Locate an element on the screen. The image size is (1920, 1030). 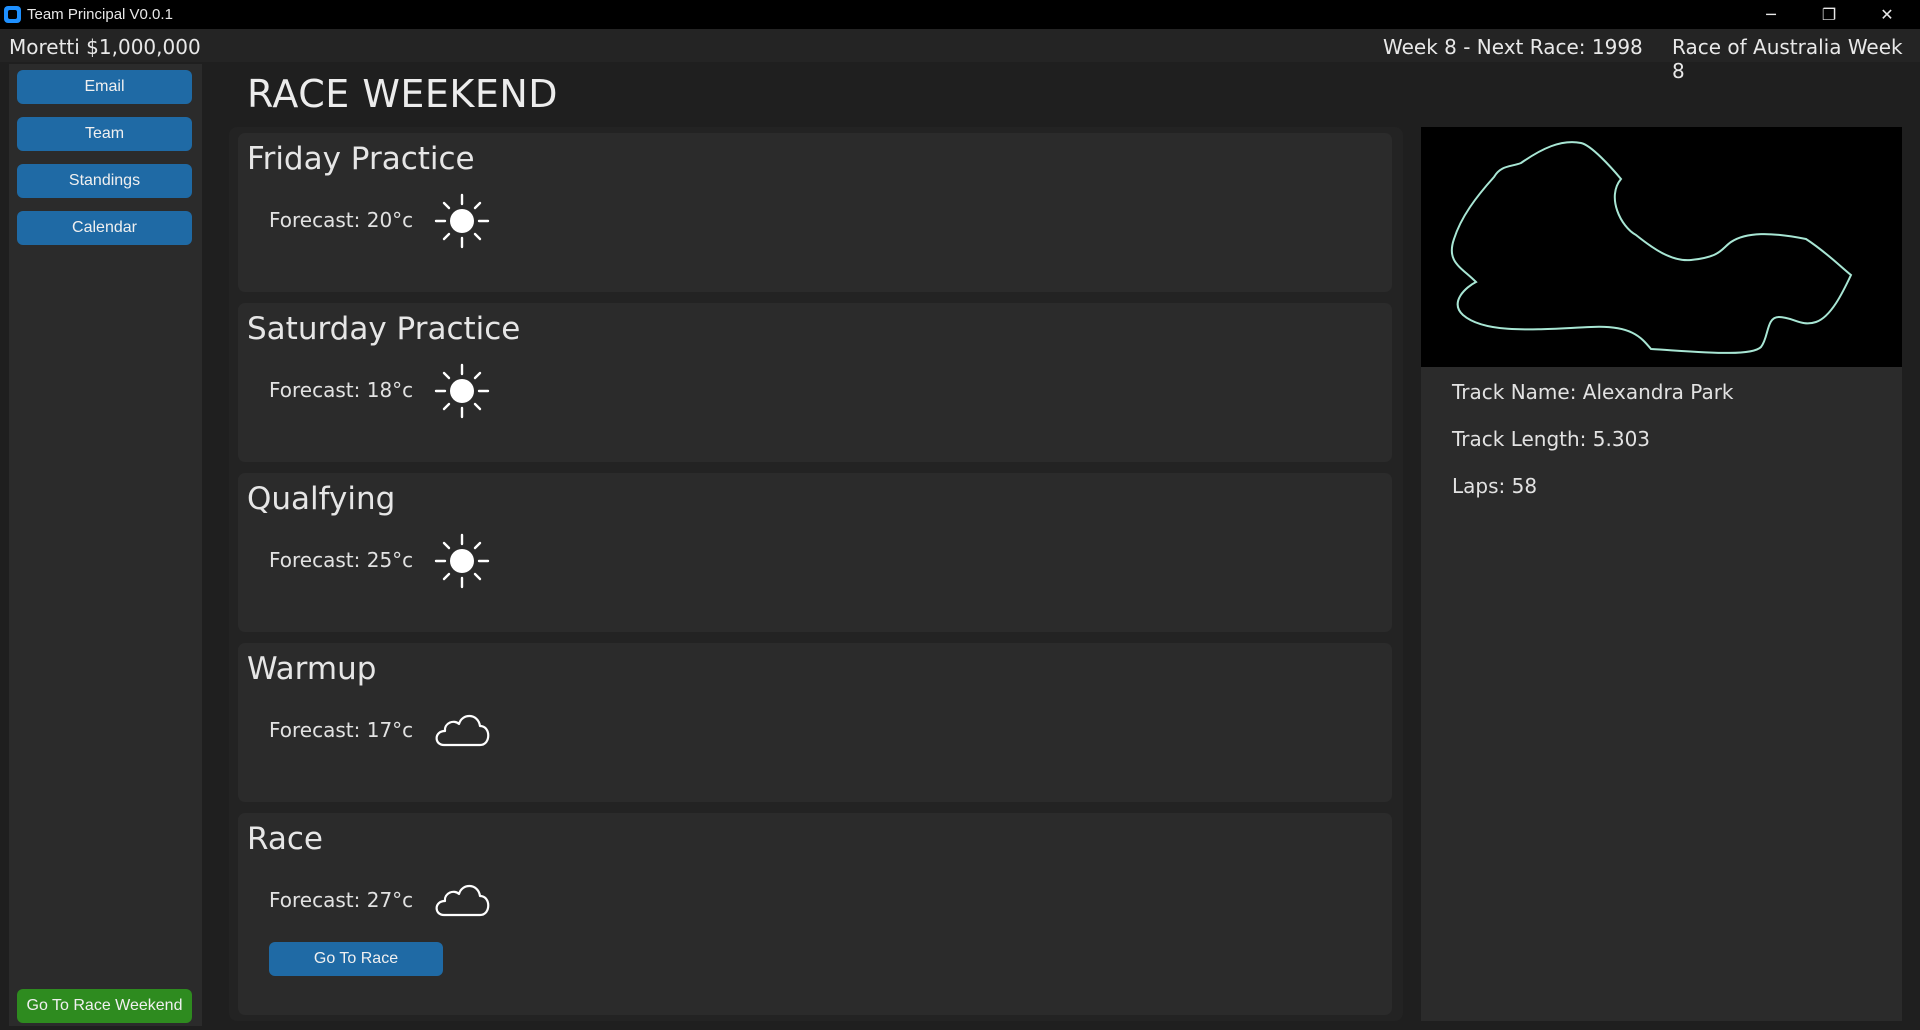
race-info: Race of Australia Week 8 is located at coordinates (1787, 59).